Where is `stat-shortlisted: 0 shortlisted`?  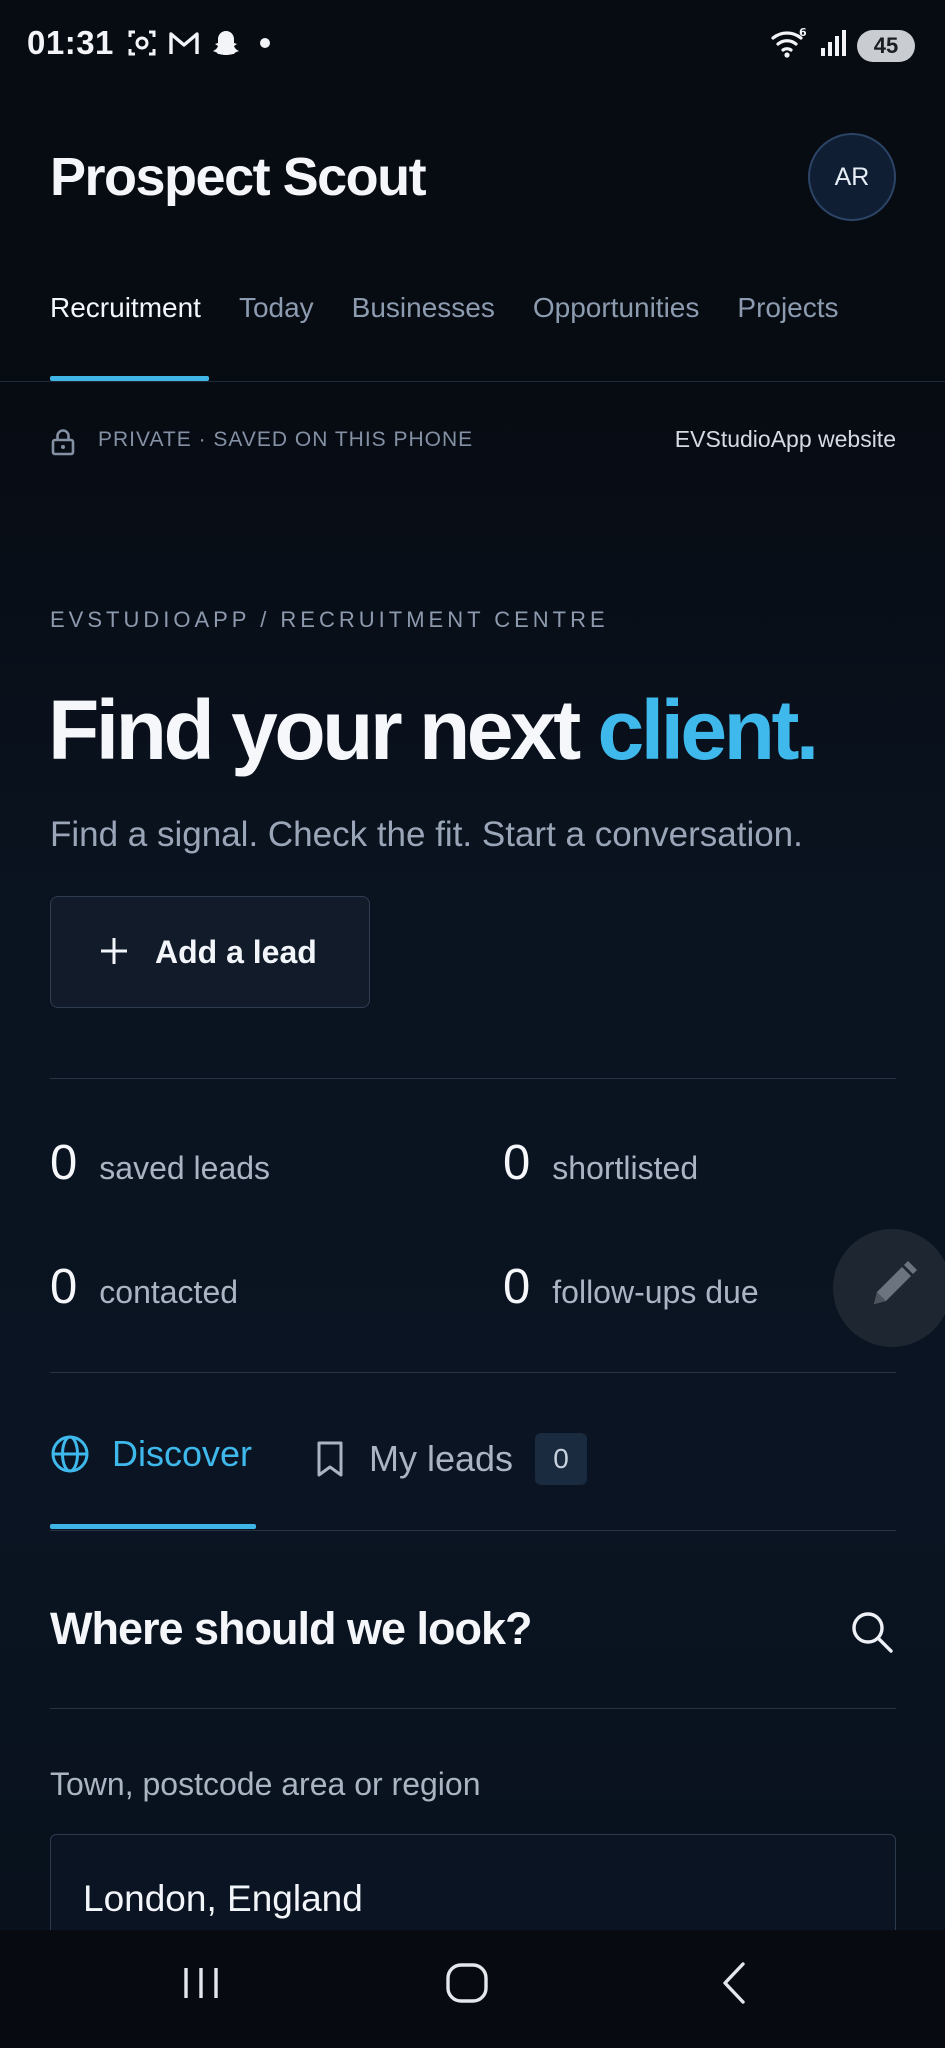 stat-shortlisted: 0 shortlisted is located at coordinates (600, 1163).